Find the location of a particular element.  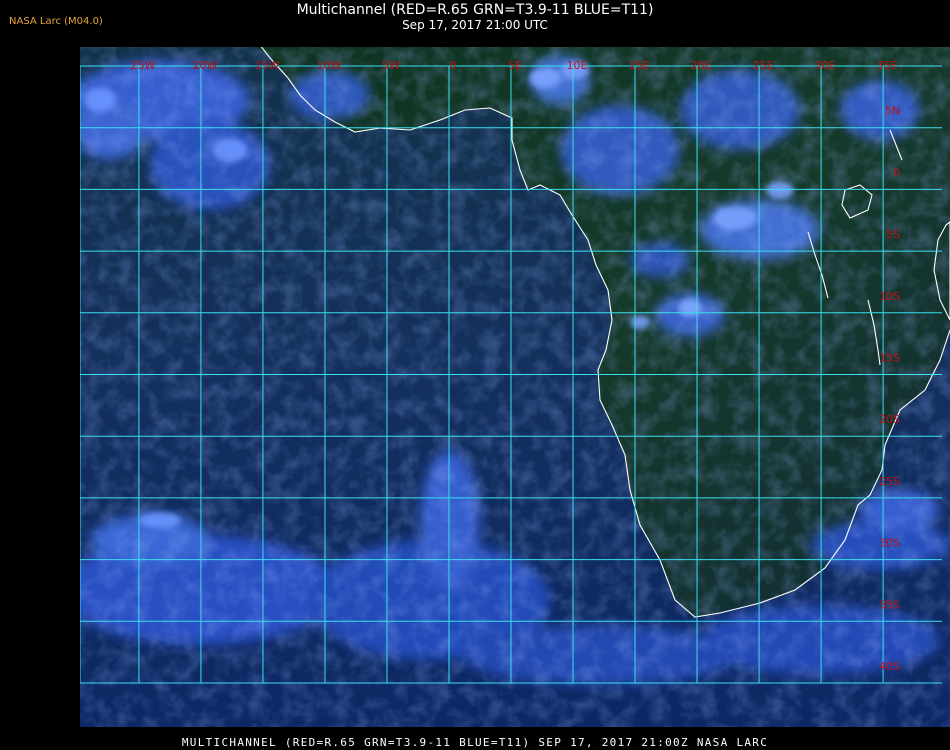

latitude-label: 5N is located at coordinates (892, 111).